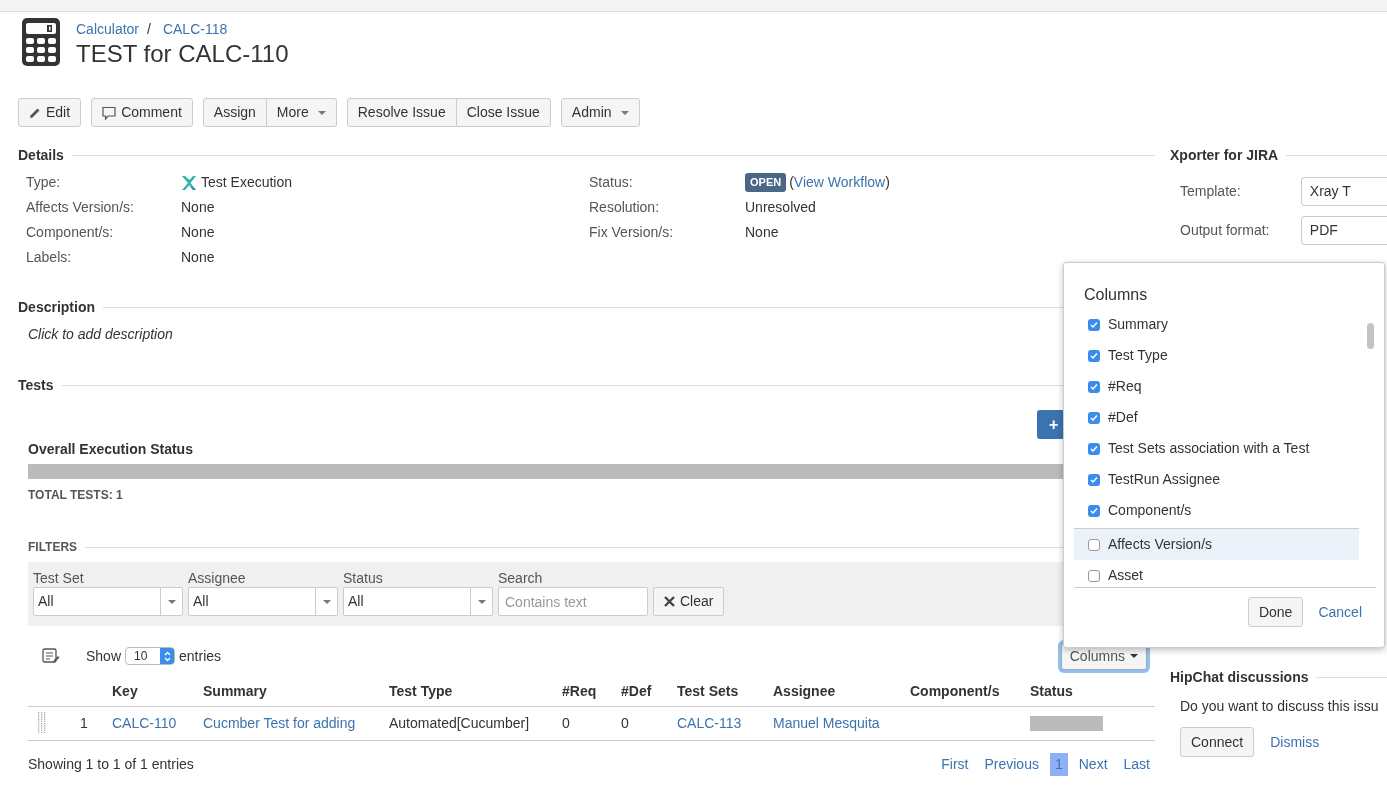 The image size is (1387, 811). What do you see at coordinates (625, 207) in the screenshot?
I see `field-label: Resolution:` at bounding box center [625, 207].